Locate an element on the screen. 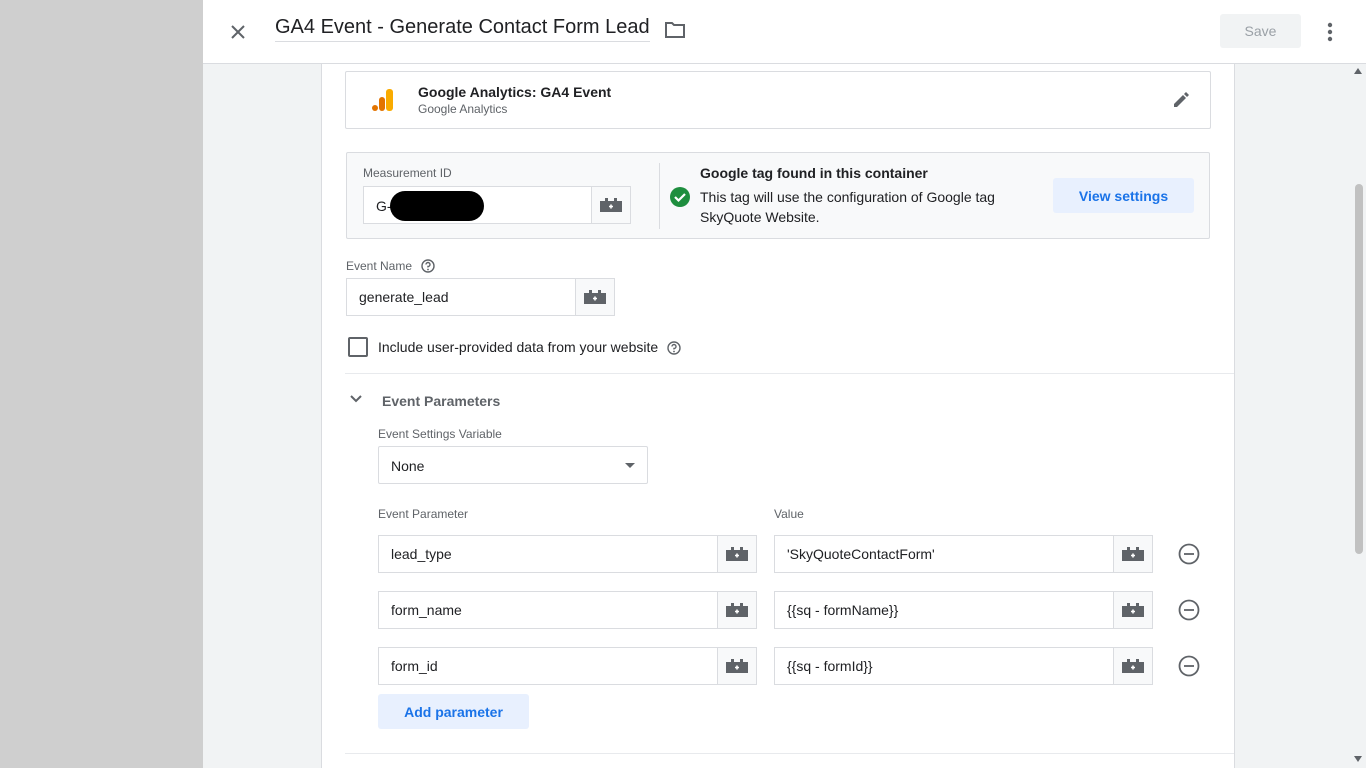 This screenshot has width=1366, height=768. event-name-variable-button is located at coordinates (595, 297).